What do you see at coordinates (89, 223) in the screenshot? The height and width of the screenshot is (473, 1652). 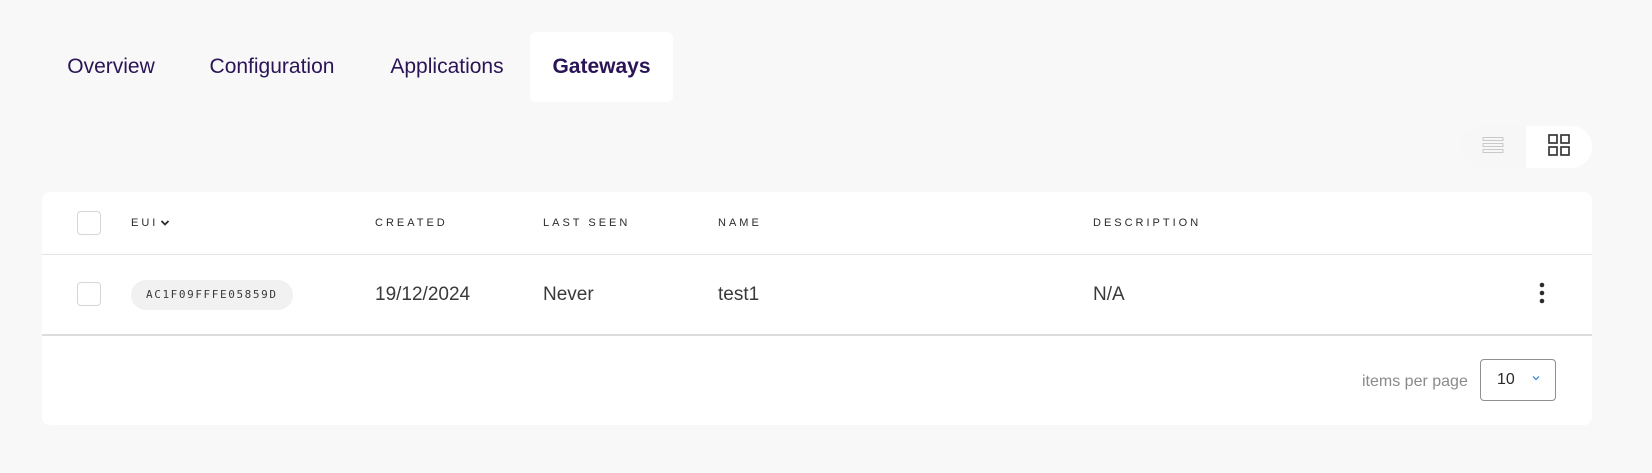 I see `select-all-checkbox` at bounding box center [89, 223].